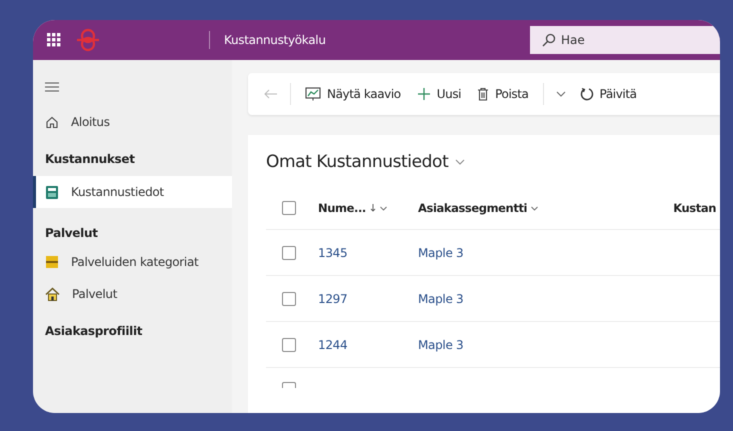  Describe the element at coordinates (503, 94) in the screenshot. I see `toolbar-button: Poista` at that location.